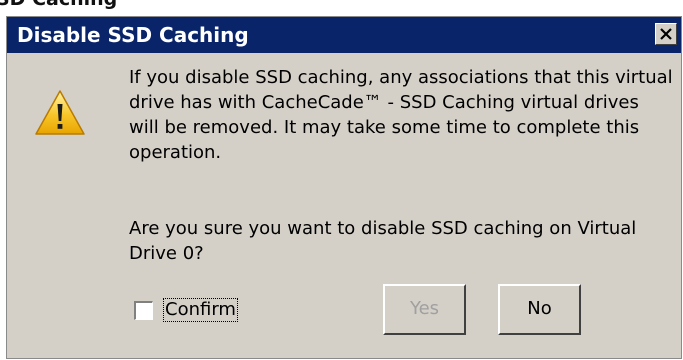  I want to click on dialog-title: Disable SSD Caching, so click(133, 35).